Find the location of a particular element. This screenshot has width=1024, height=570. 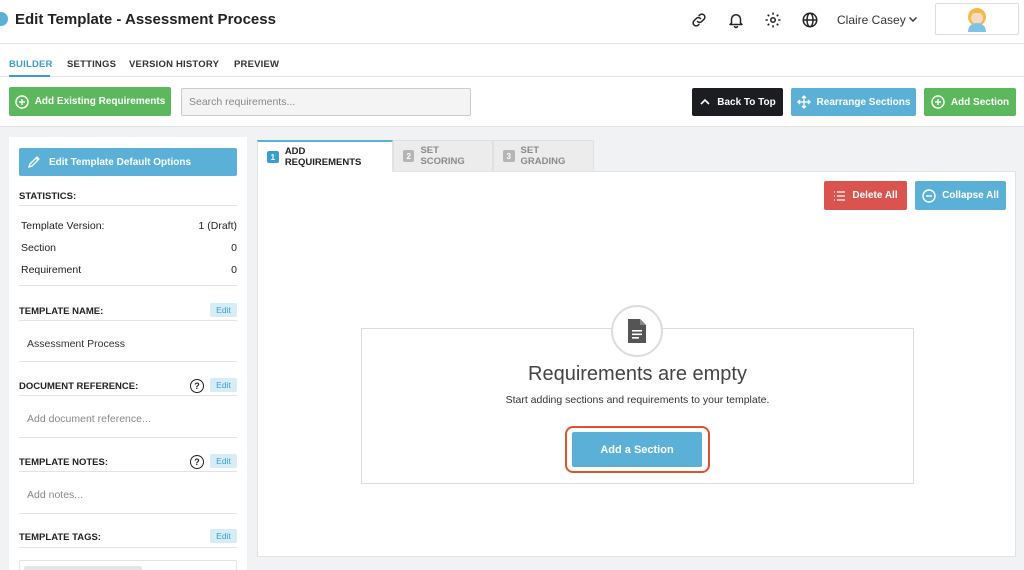

builder-nav: BUILDER SETTINGS VERSION HISTORY PREVIEW is located at coordinates (512, 60).